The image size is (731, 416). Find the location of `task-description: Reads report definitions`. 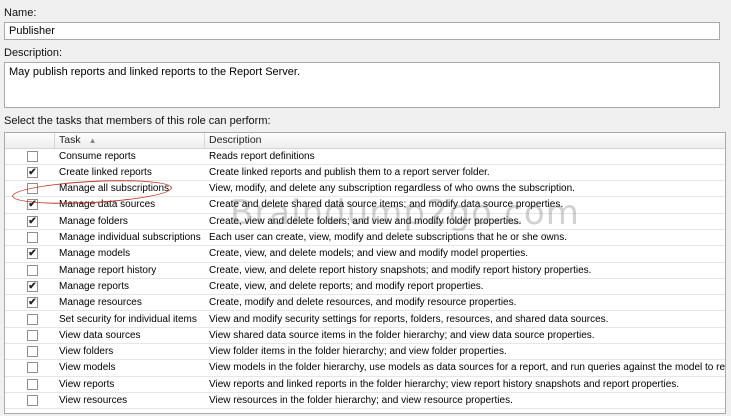

task-description: Reads report definitions is located at coordinates (262, 156).